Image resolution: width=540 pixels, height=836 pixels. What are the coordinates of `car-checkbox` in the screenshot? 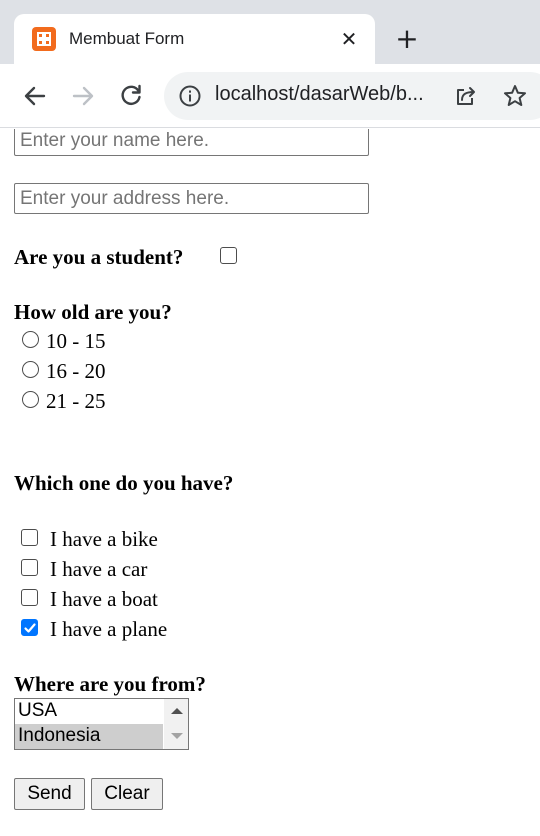 It's located at (29, 567).